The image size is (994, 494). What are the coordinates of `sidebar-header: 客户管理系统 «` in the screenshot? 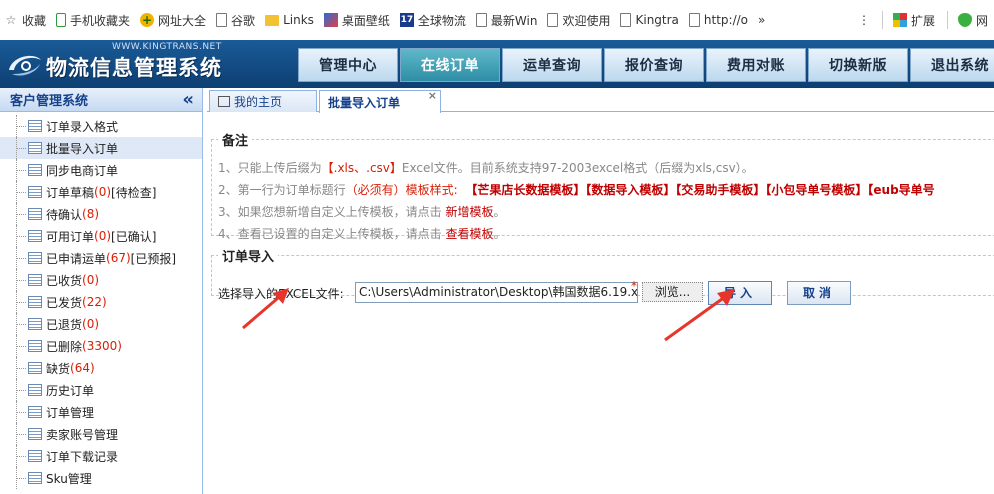 It's located at (101, 100).